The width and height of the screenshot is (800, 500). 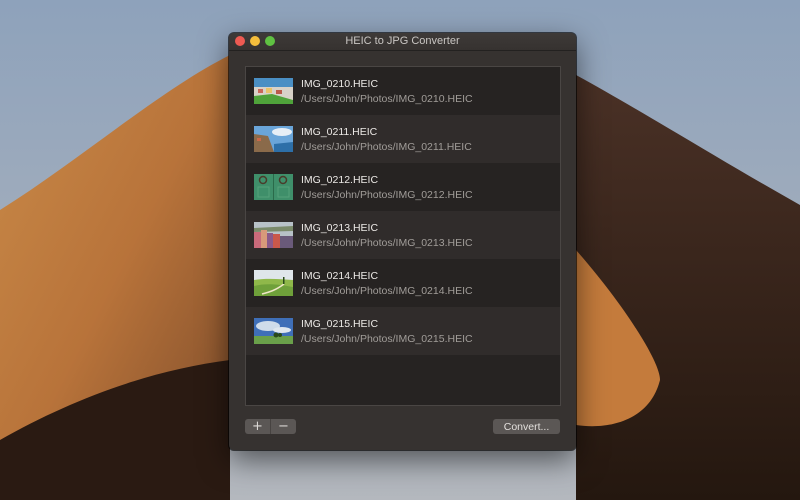 I want to click on add-remove-control: + −, so click(x=270, y=426).